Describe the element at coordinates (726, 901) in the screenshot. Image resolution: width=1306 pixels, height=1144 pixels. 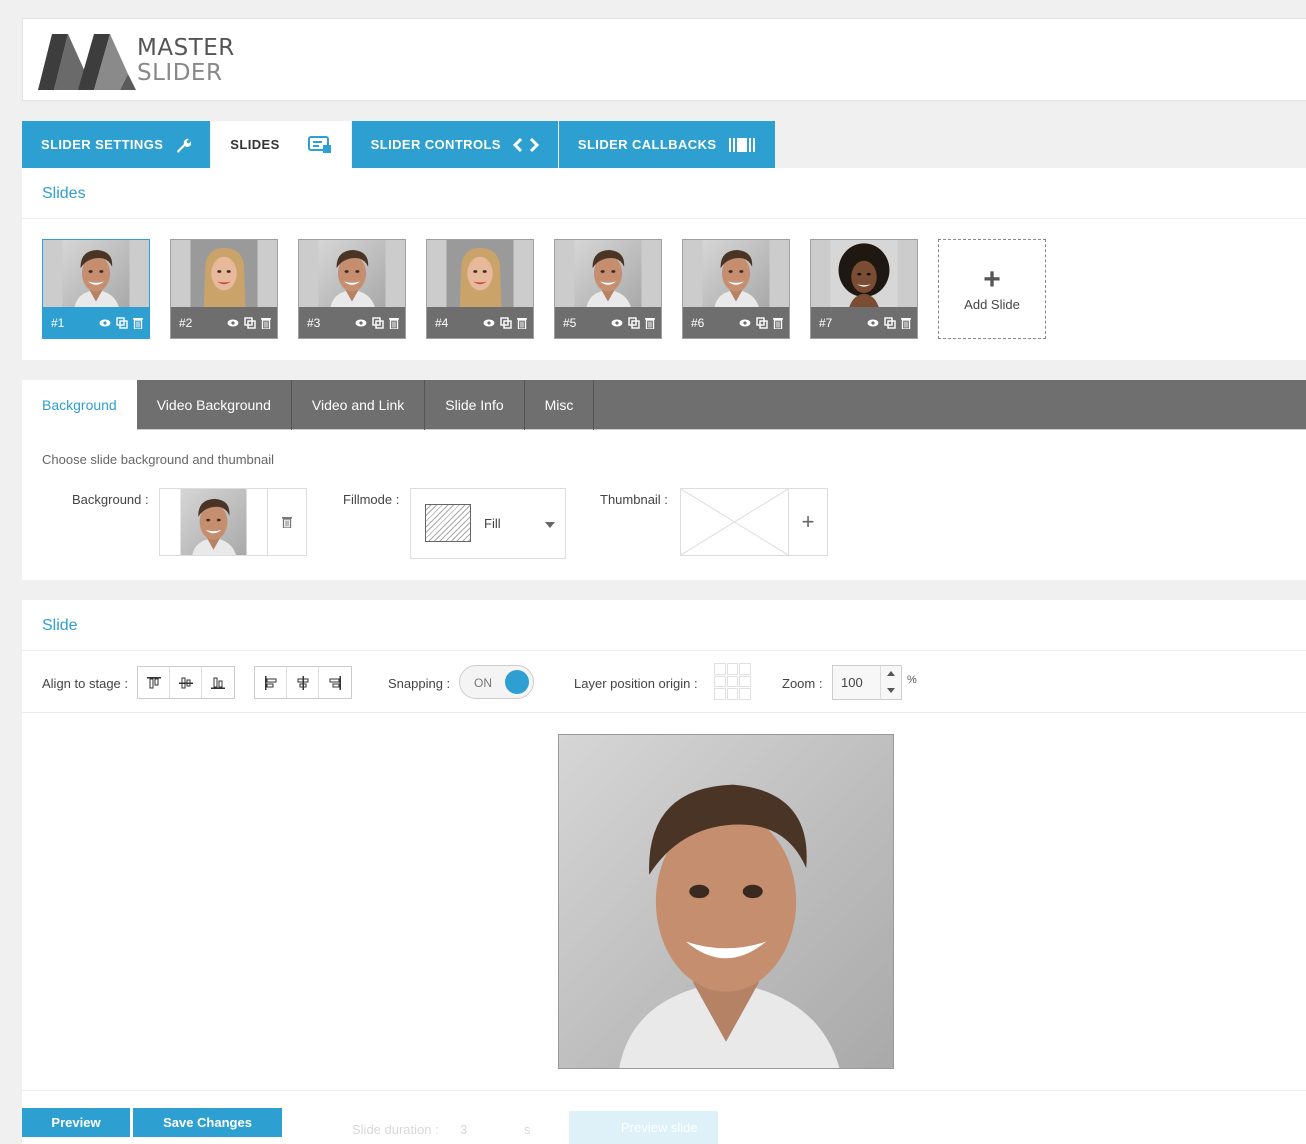
I see `stage-preview-image` at that location.